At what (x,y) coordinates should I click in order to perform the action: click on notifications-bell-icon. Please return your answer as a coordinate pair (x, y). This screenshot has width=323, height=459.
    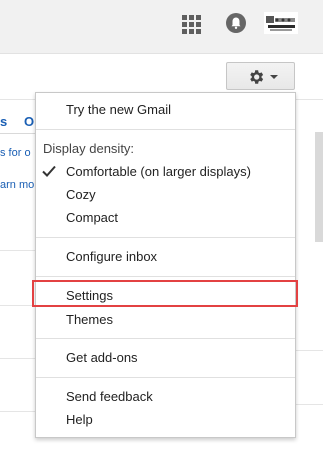
    Looking at the image, I should click on (236, 23).